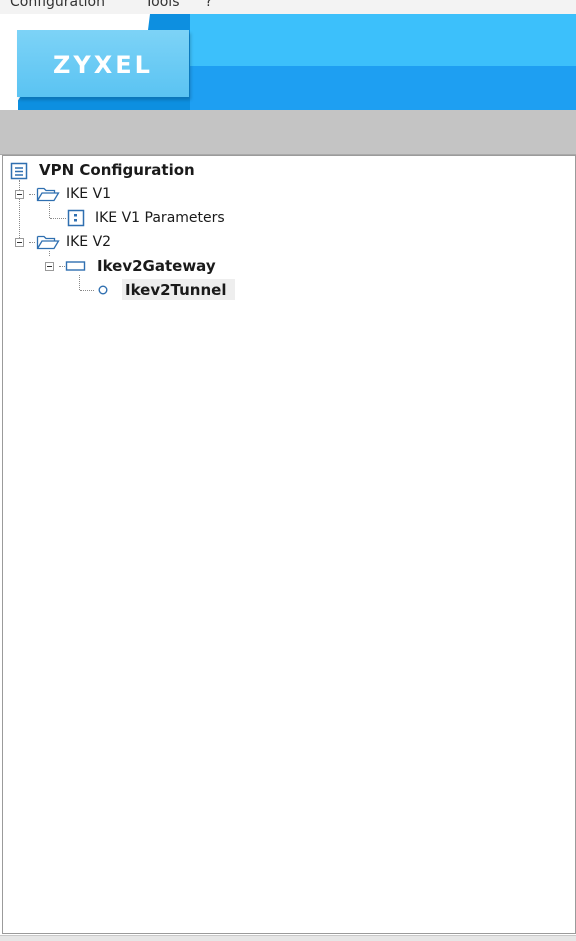 This screenshot has height=941, width=576. Describe the element at coordinates (160, 218) in the screenshot. I see `tree-label-ike-v1-parameters: IKE V1 Parameters` at that location.